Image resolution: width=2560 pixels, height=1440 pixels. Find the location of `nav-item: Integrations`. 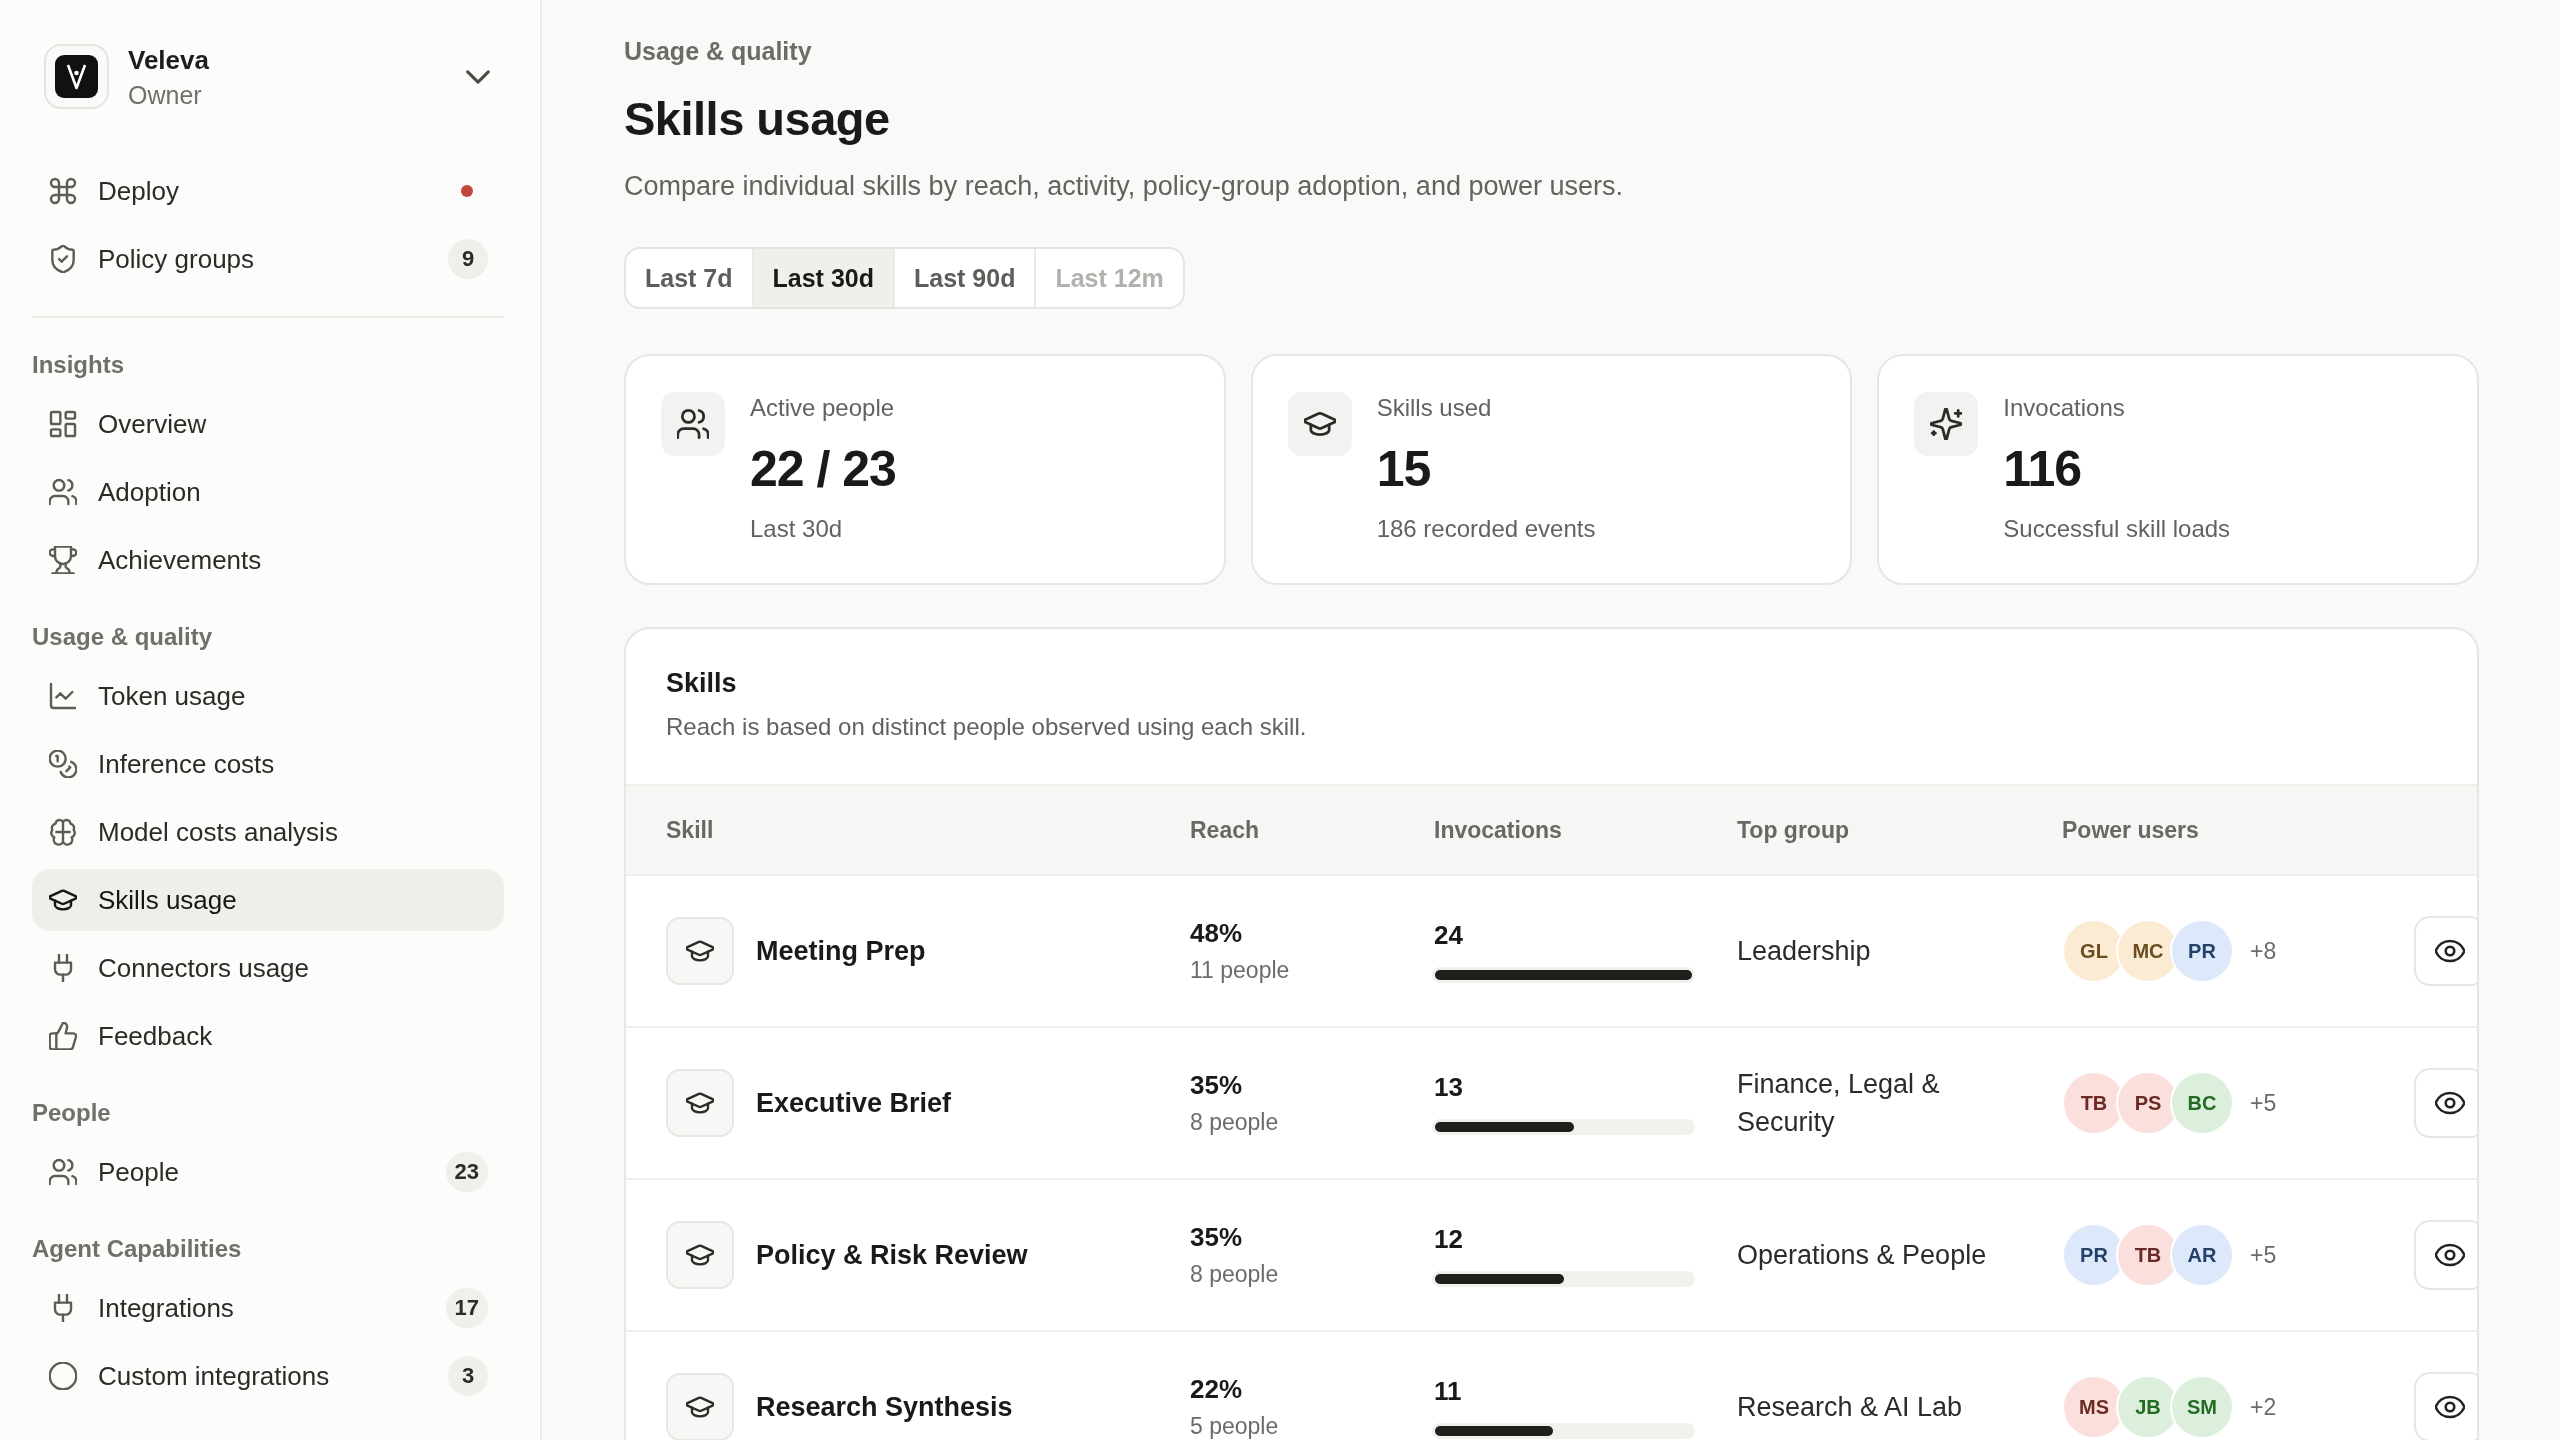

nav-item: Integrations is located at coordinates (239, 1308).